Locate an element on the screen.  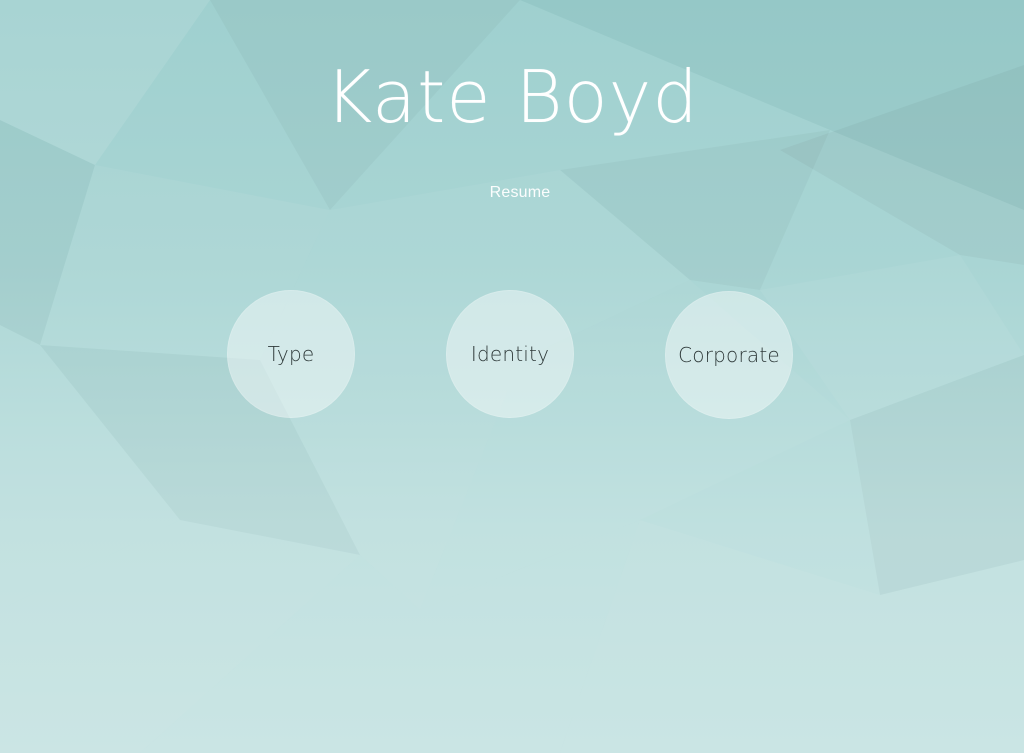
nav-type-circle: Type is located at coordinates (291, 354).